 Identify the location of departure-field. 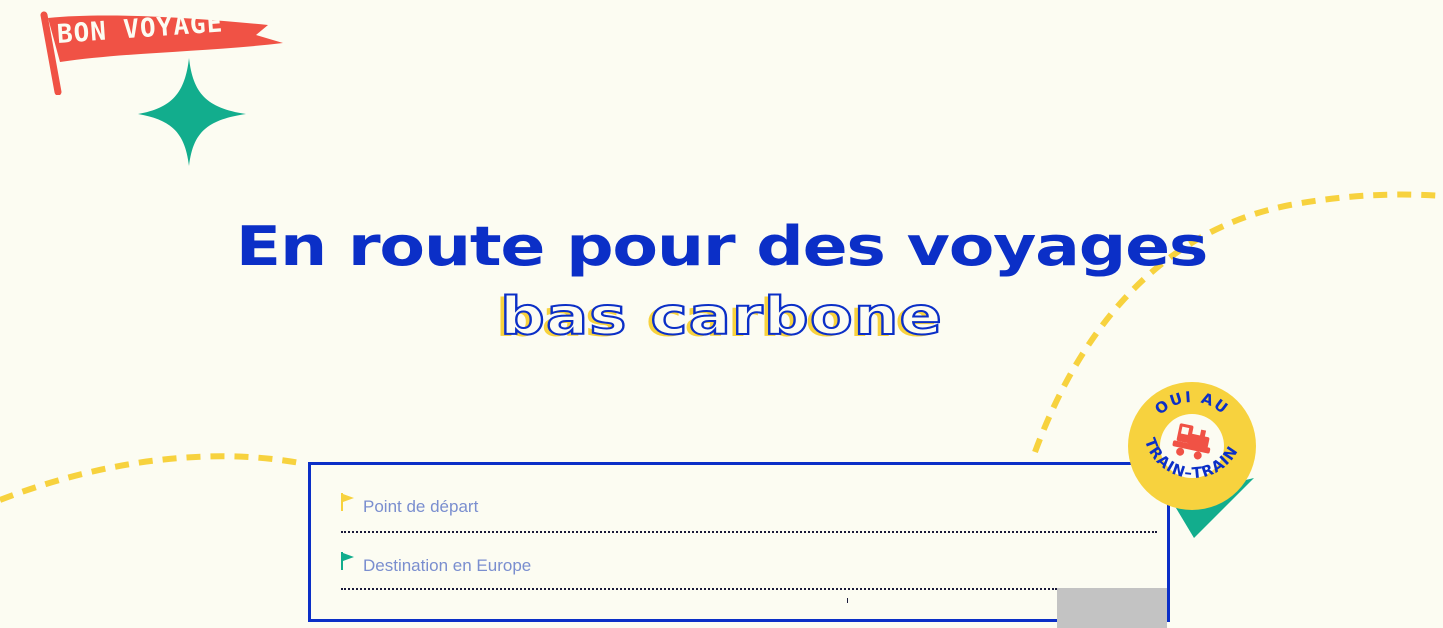
(749, 507).